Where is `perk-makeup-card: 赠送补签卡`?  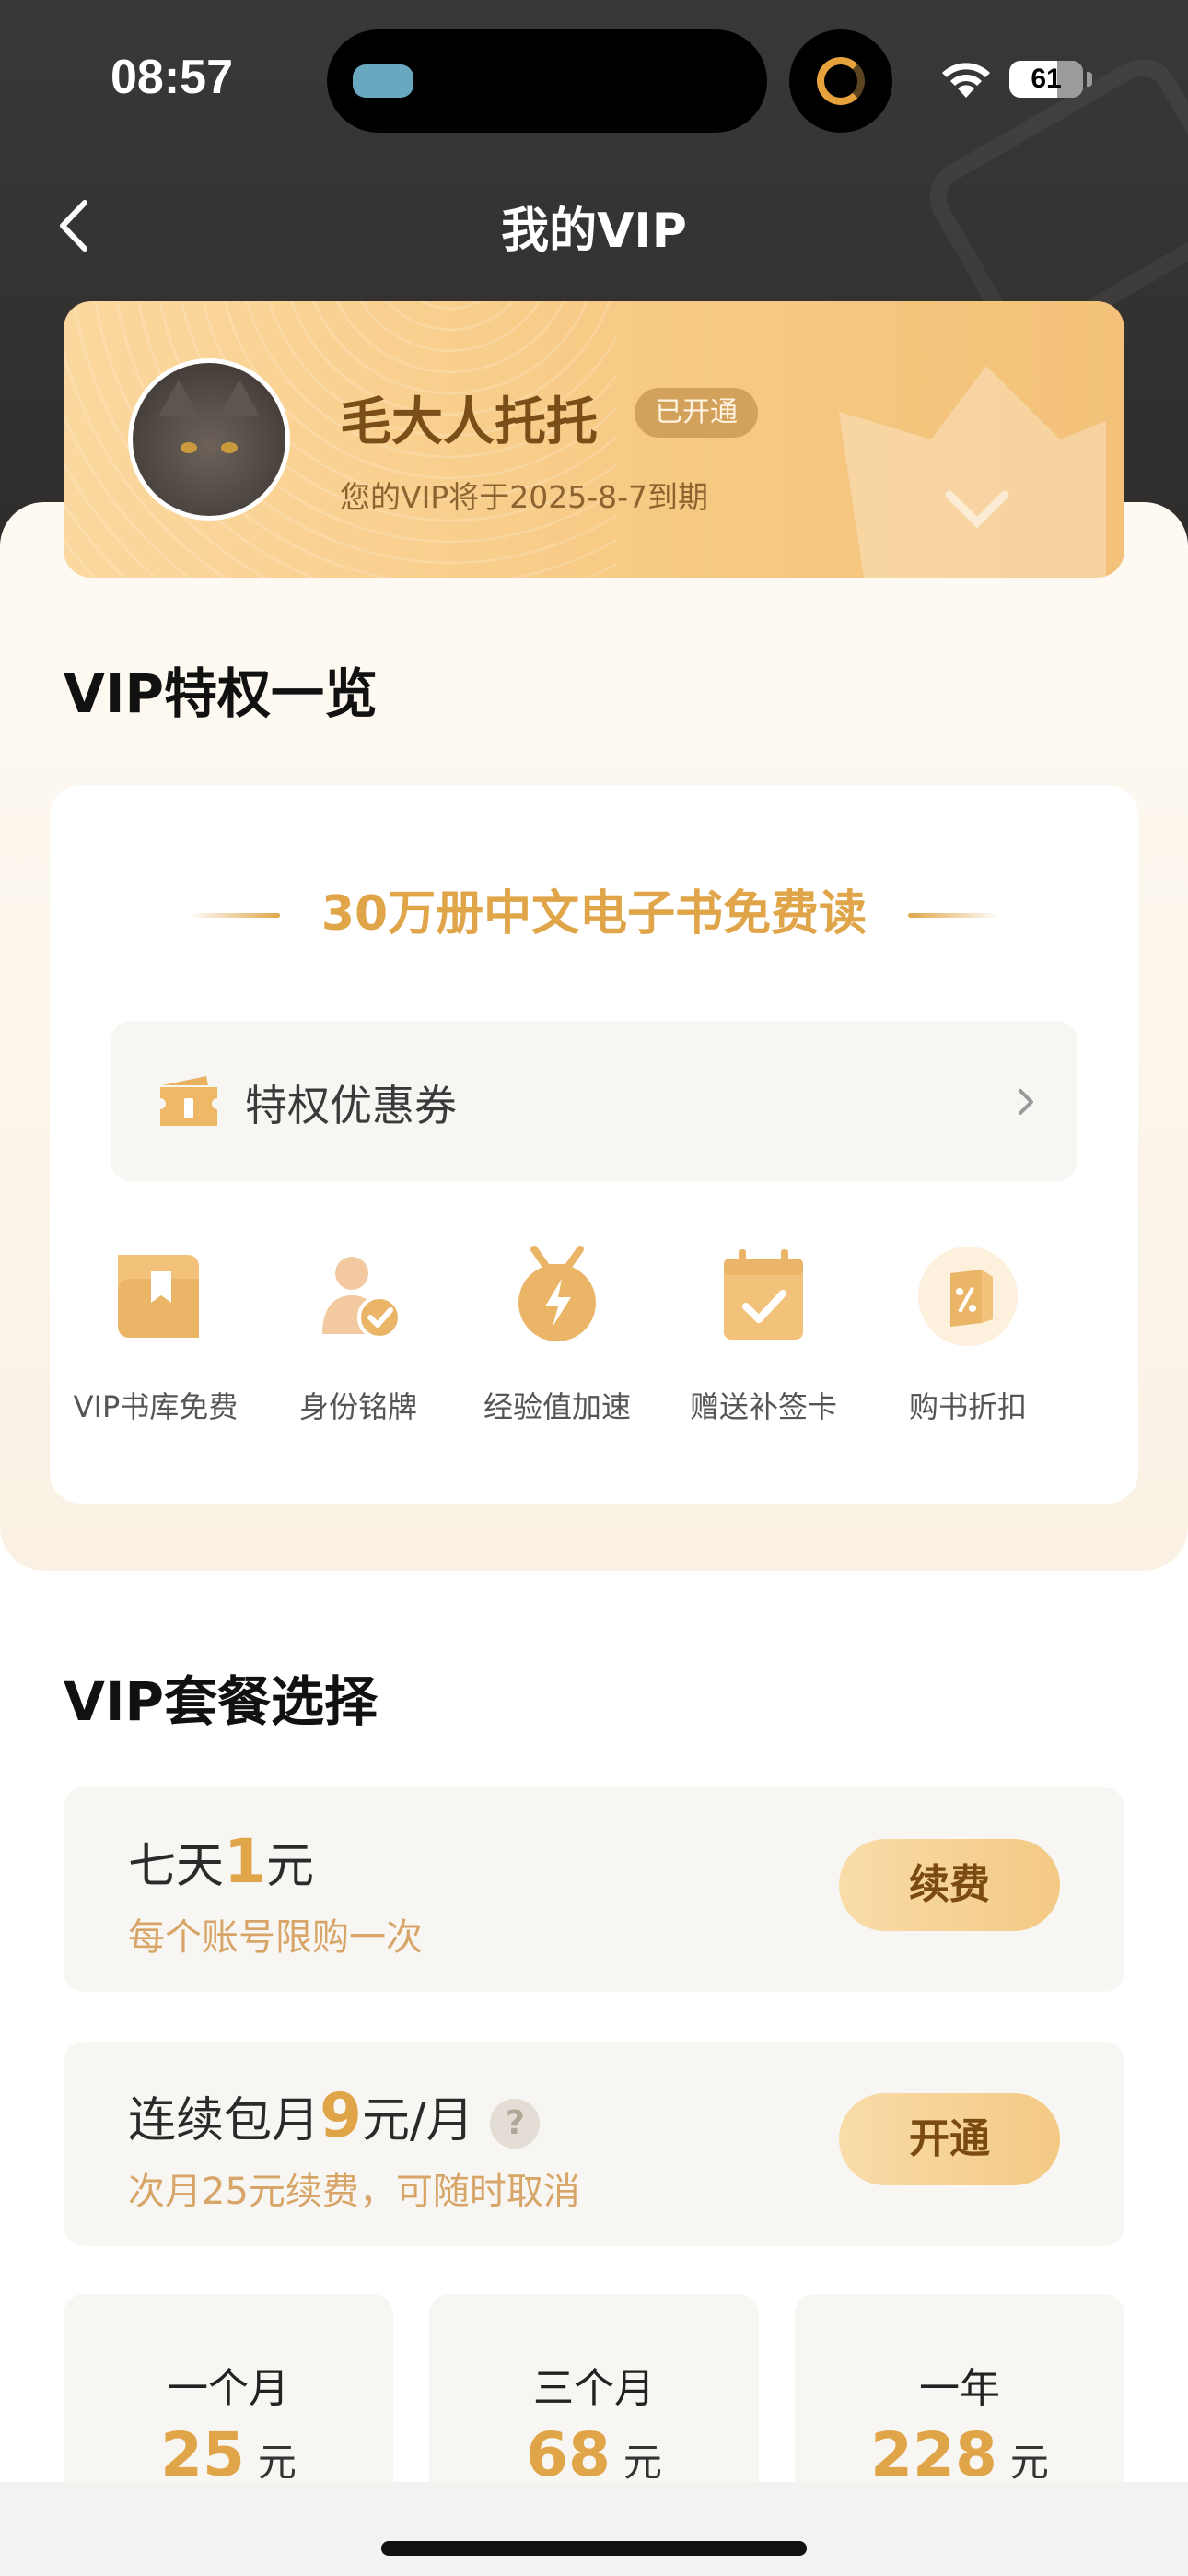
perk-makeup-card: 赠送补签卡 is located at coordinates (763, 1347).